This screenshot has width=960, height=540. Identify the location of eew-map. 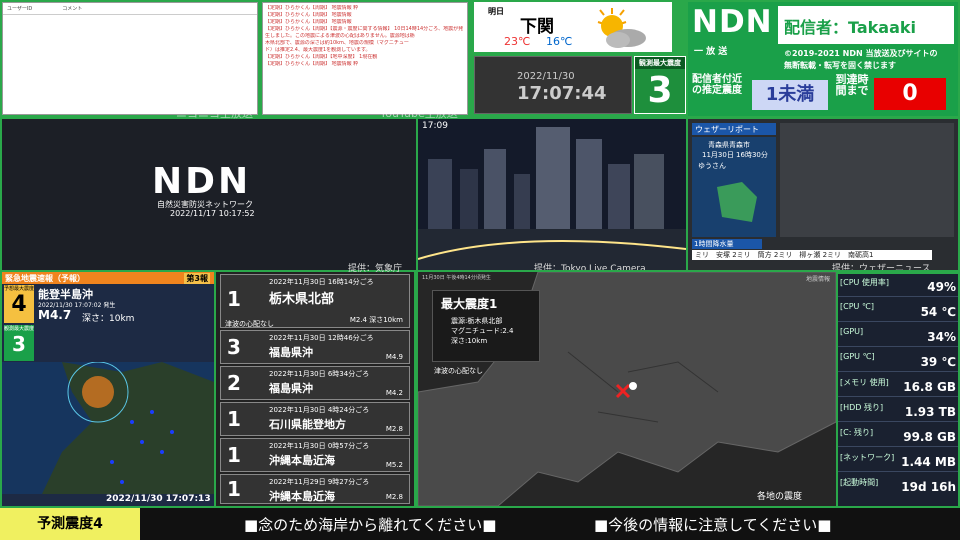
(108, 428).